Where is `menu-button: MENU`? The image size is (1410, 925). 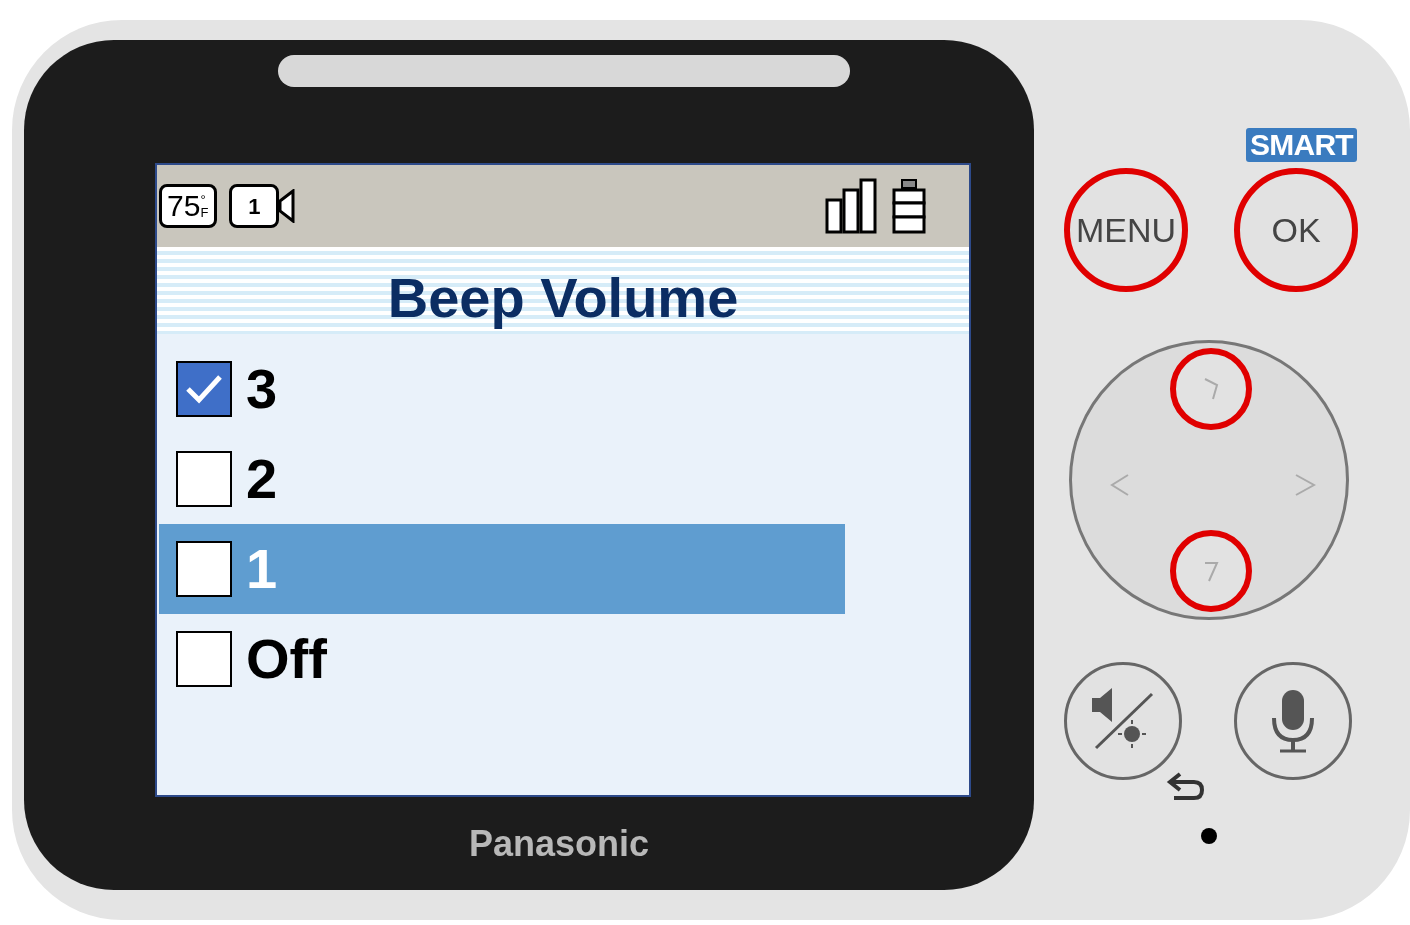 menu-button: MENU is located at coordinates (1126, 230).